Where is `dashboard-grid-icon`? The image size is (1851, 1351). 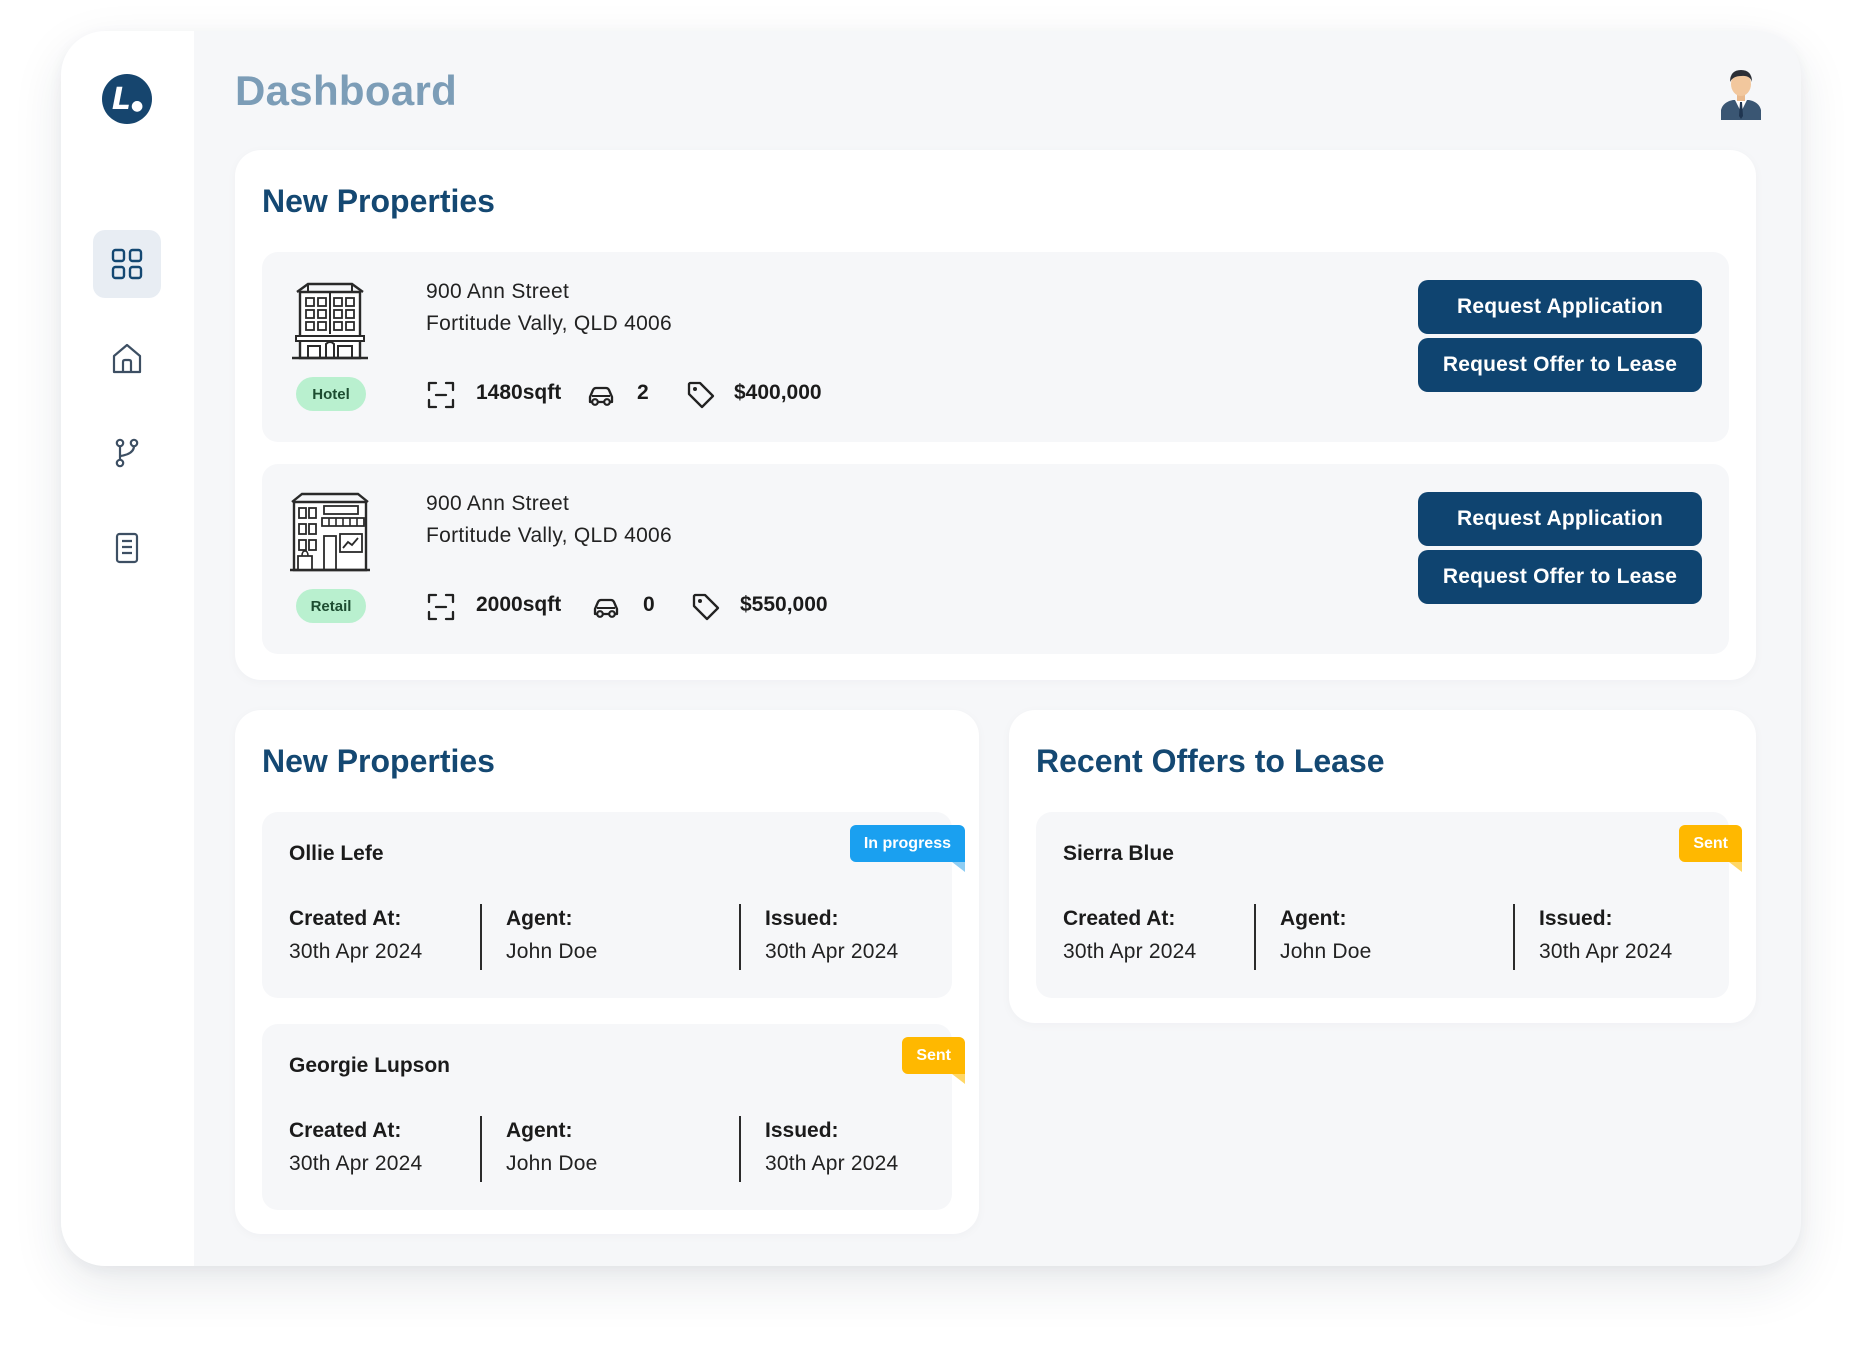 dashboard-grid-icon is located at coordinates (127, 264).